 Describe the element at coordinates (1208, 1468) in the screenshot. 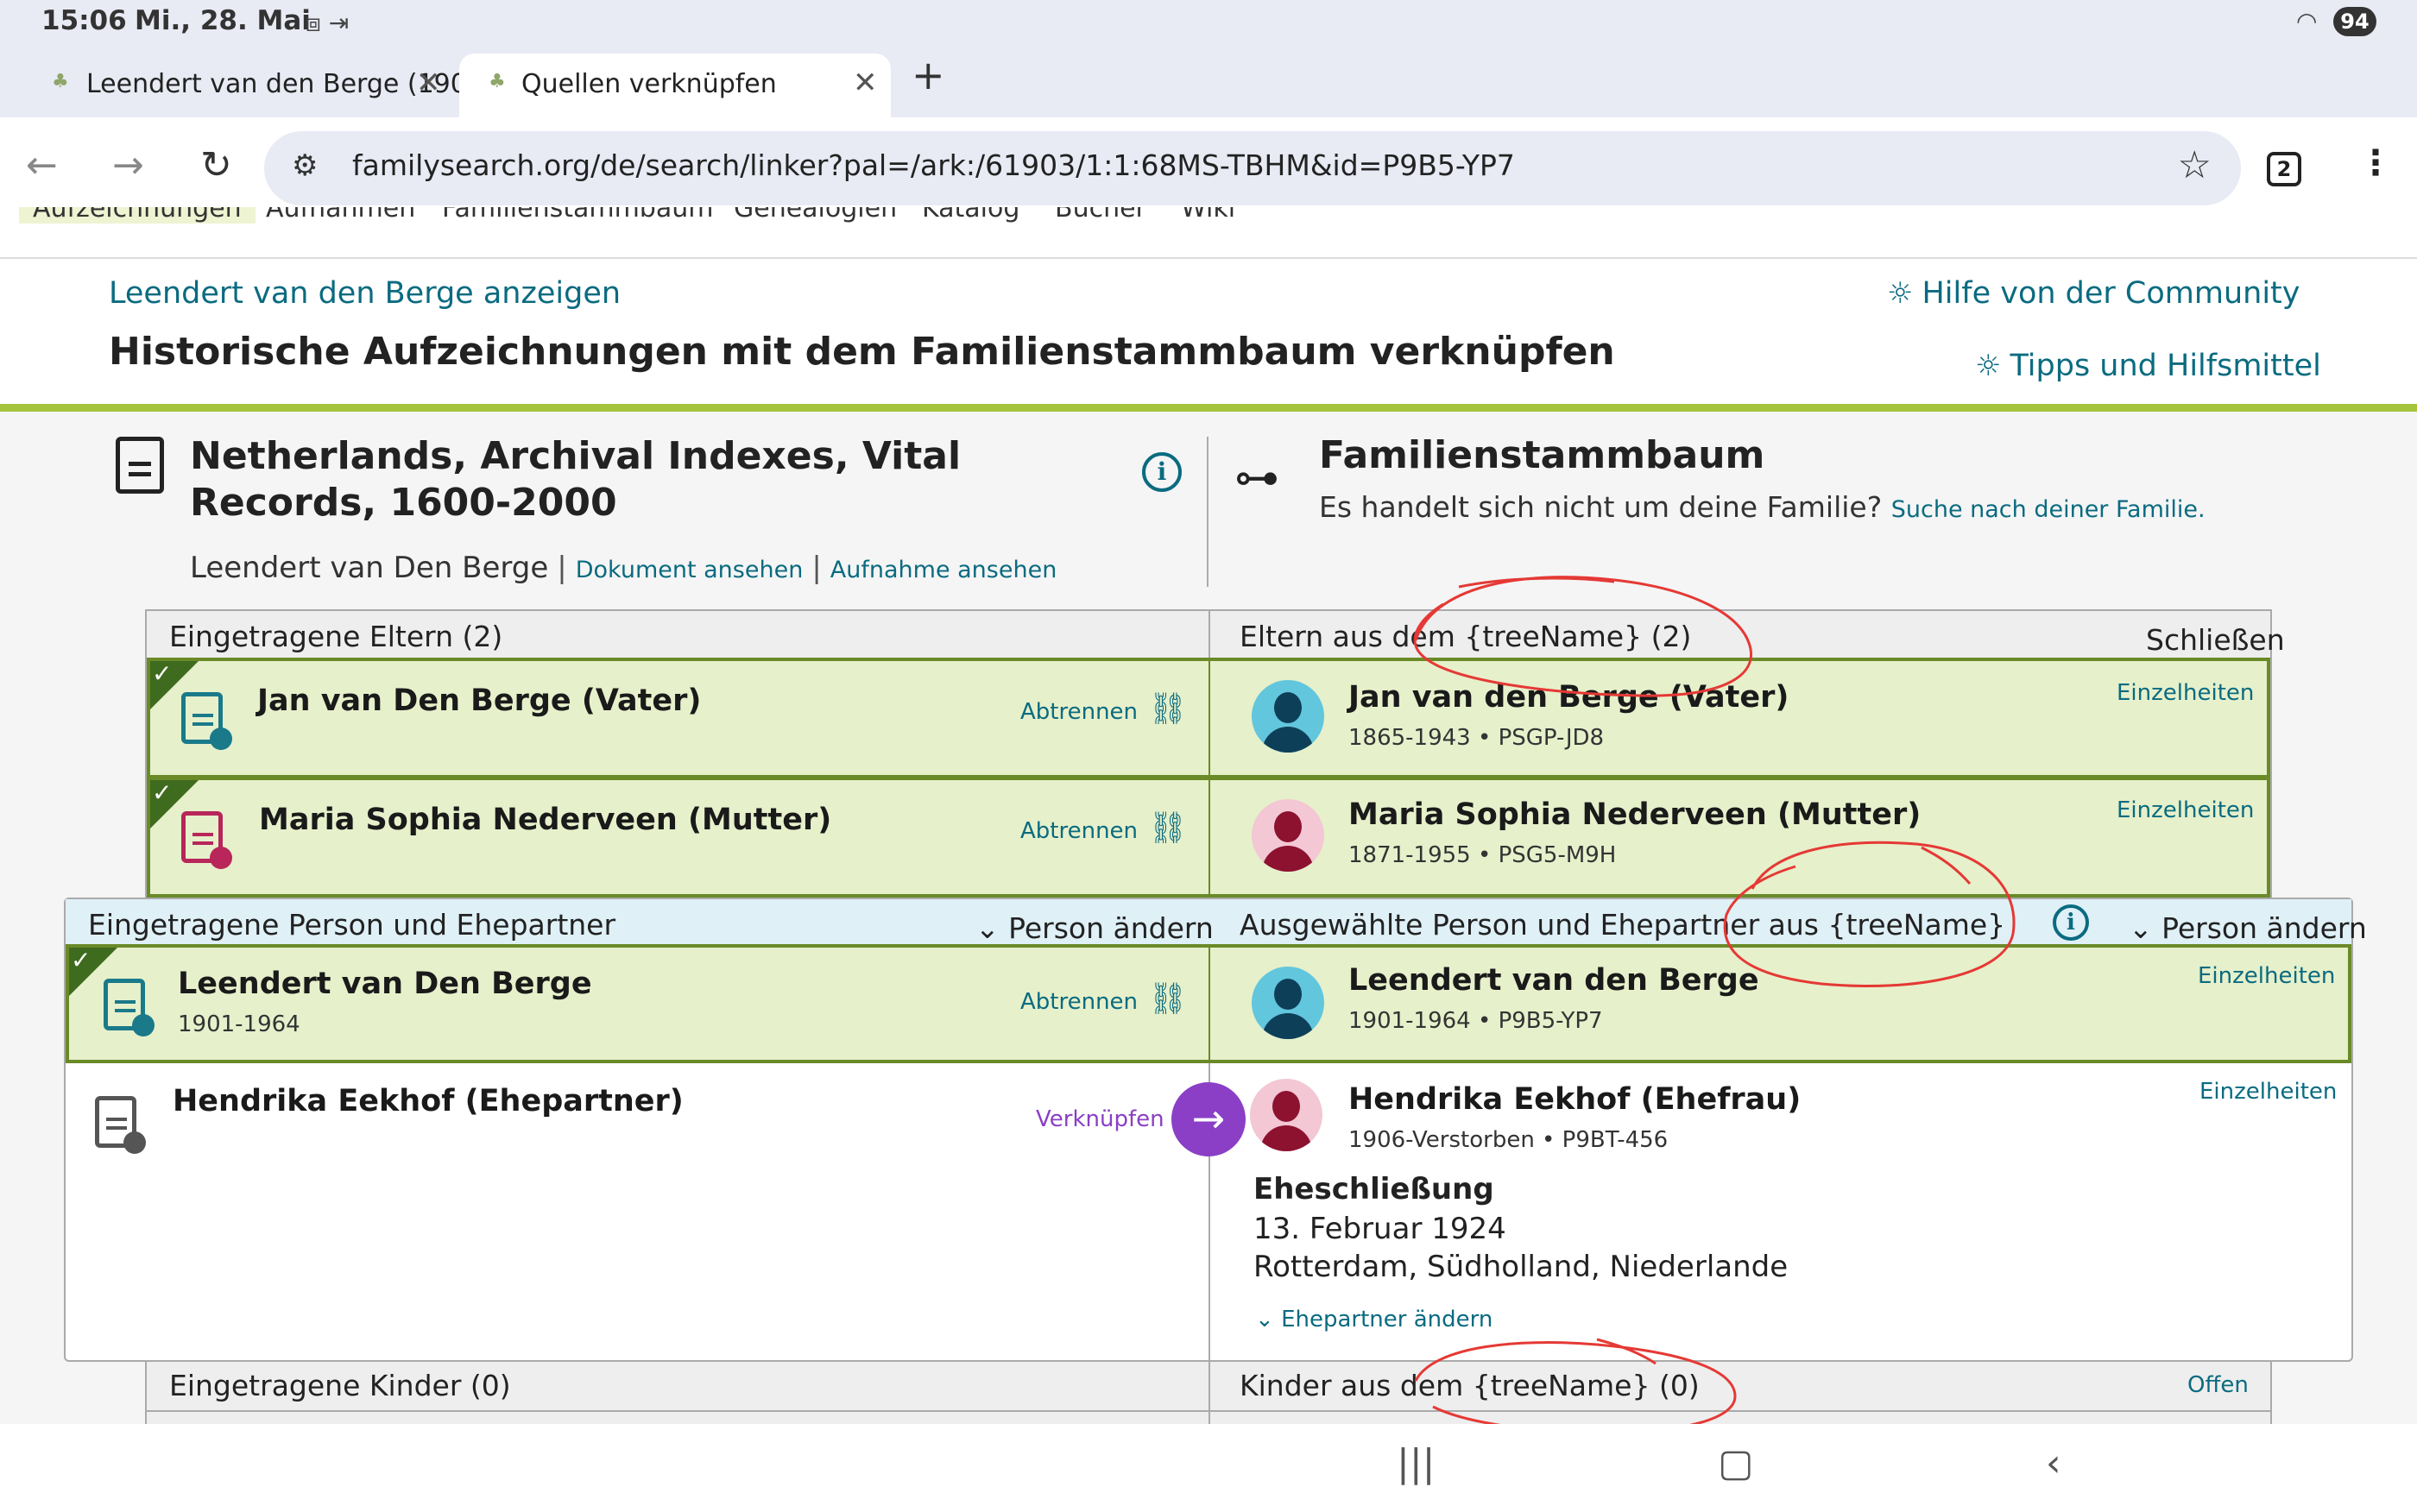

I see `android-navigation-bar: ||| ▢ ‹` at that location.